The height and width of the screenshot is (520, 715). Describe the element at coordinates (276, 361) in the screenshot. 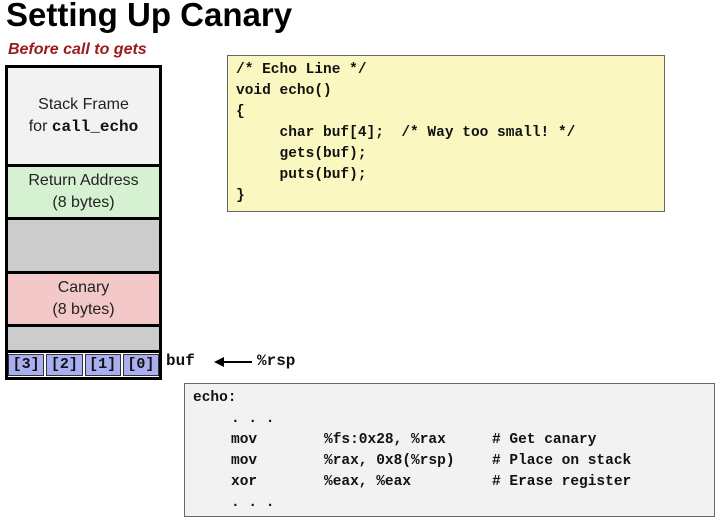

I see `rsp-label: %rsp` at that location.